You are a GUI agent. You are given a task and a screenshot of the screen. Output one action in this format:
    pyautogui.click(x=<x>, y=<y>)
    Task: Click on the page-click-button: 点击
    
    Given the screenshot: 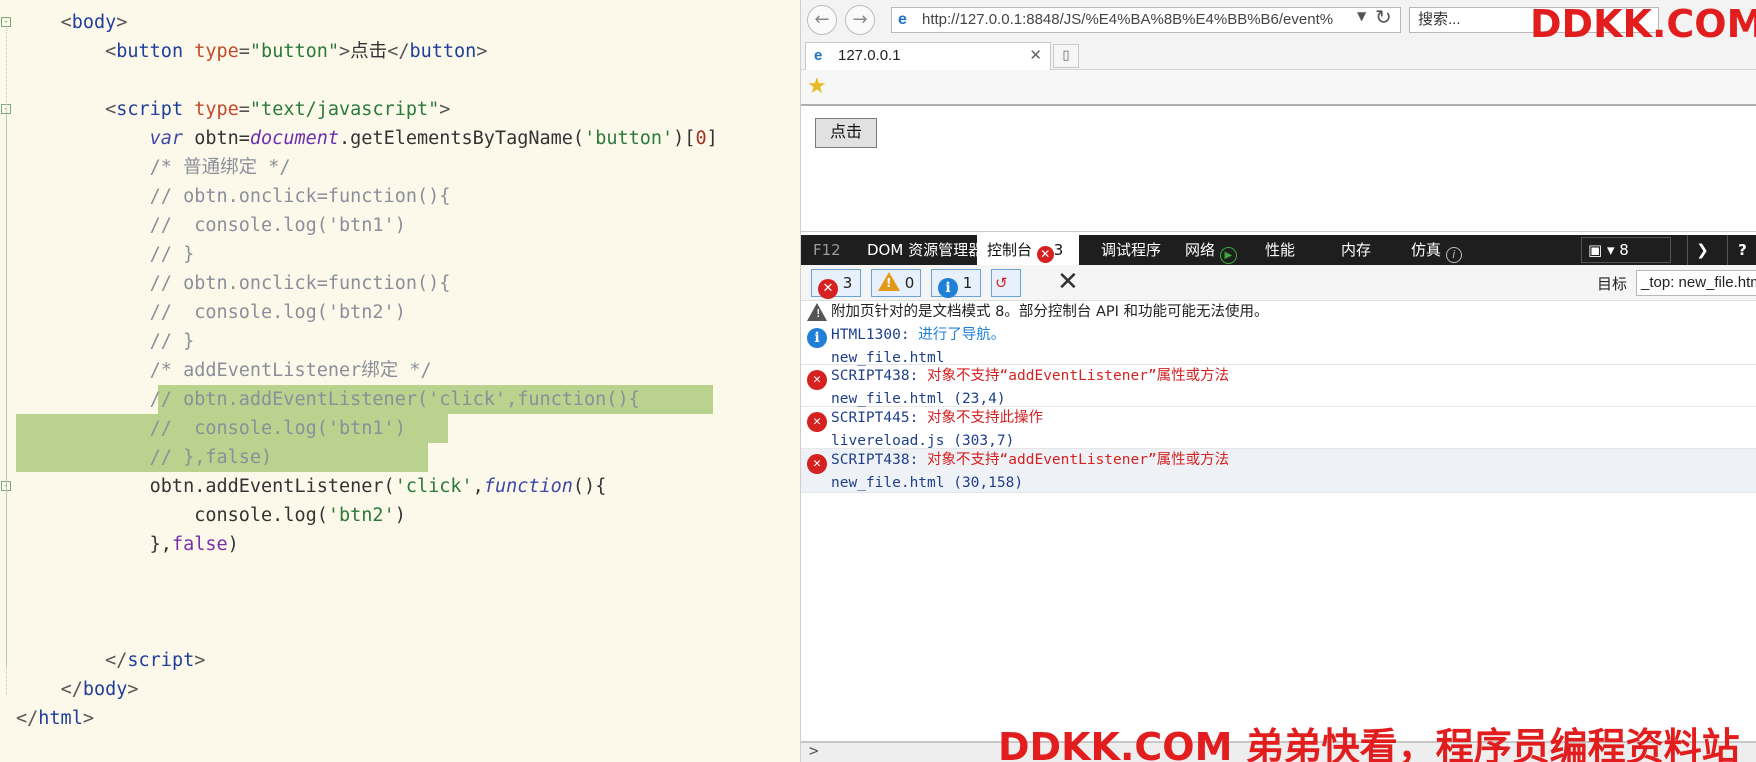 What is the action you would take?
    pyautogui.click(x=846, y=133)
    